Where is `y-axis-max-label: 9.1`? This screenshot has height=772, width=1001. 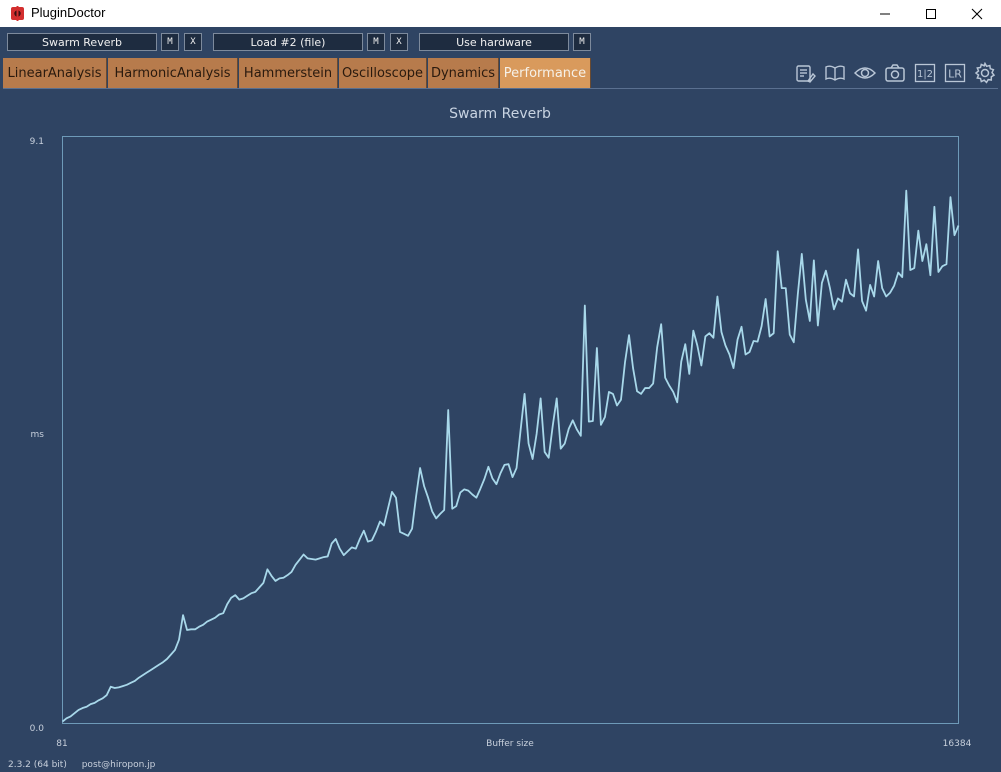
y-axis-max-label: 9.1 is located at coordinates (37, 142).